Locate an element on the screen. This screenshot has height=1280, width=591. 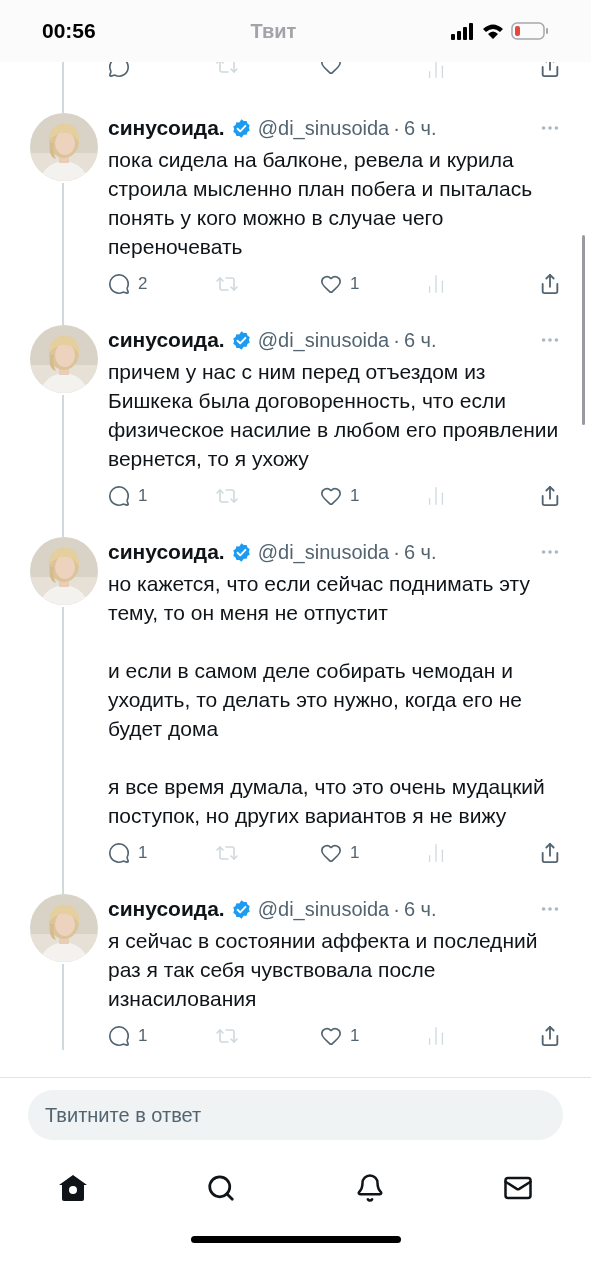
tweet-text: но кажется, что если сейчас поднимать эту тему, то он меня не отпустит is located at coordinates (319, 598).